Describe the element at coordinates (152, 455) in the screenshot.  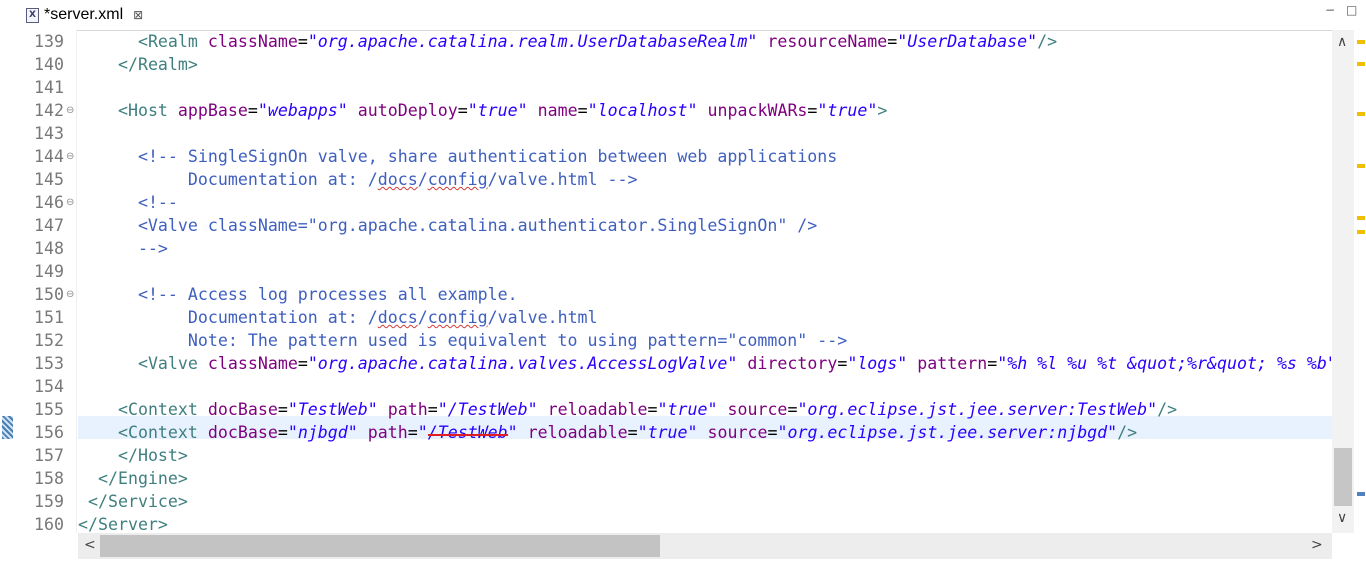
I see `code-token: </Host>` at that location.